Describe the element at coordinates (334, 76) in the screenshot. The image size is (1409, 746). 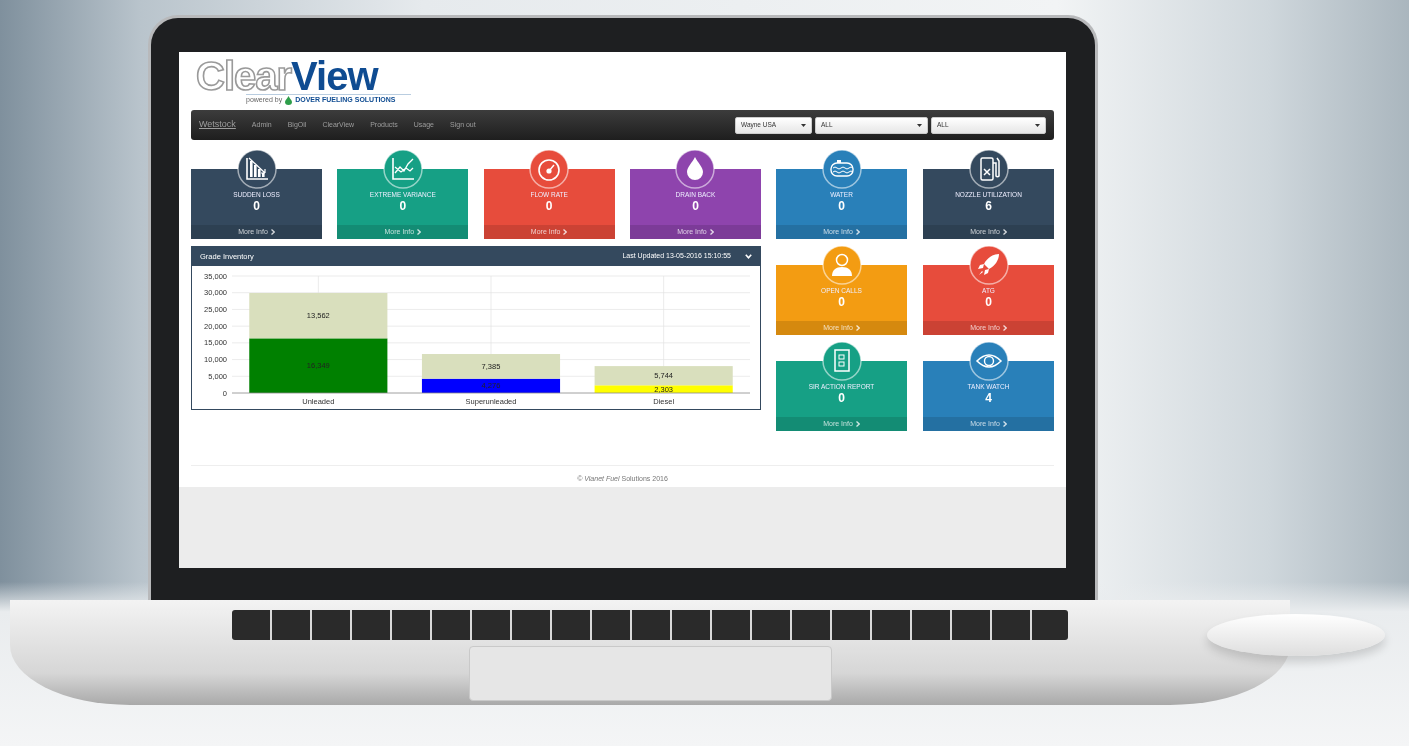
I see `logo-text: View` at that location.